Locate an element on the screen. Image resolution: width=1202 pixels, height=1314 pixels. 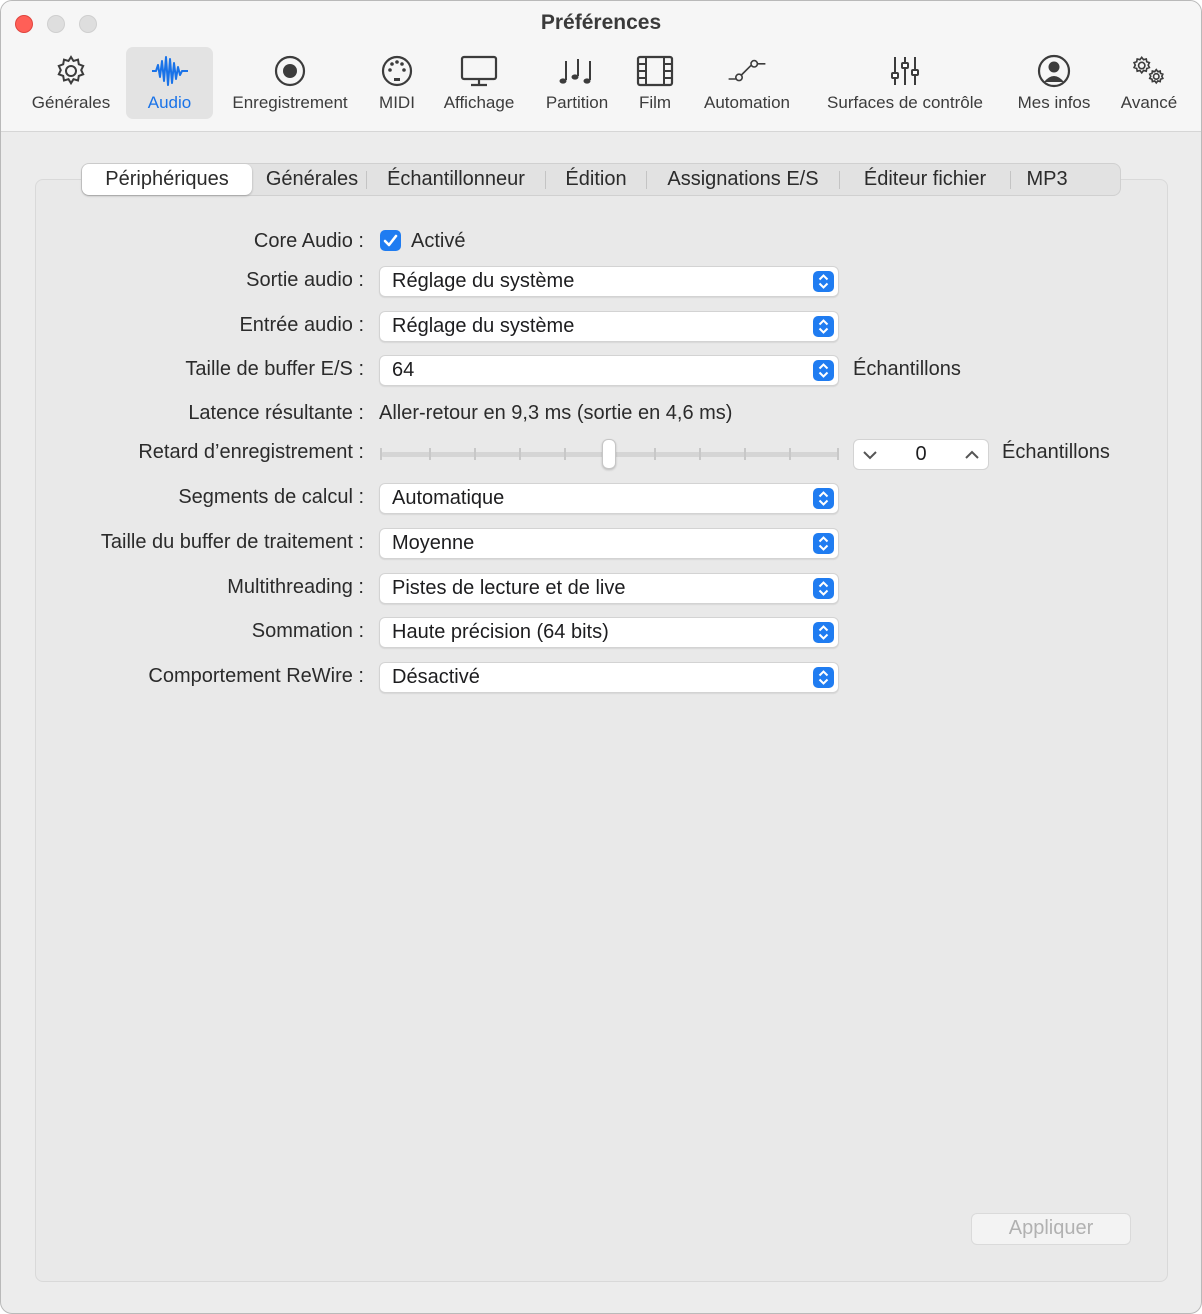
core-audio-checkbox is located at coordinates (390, 240).